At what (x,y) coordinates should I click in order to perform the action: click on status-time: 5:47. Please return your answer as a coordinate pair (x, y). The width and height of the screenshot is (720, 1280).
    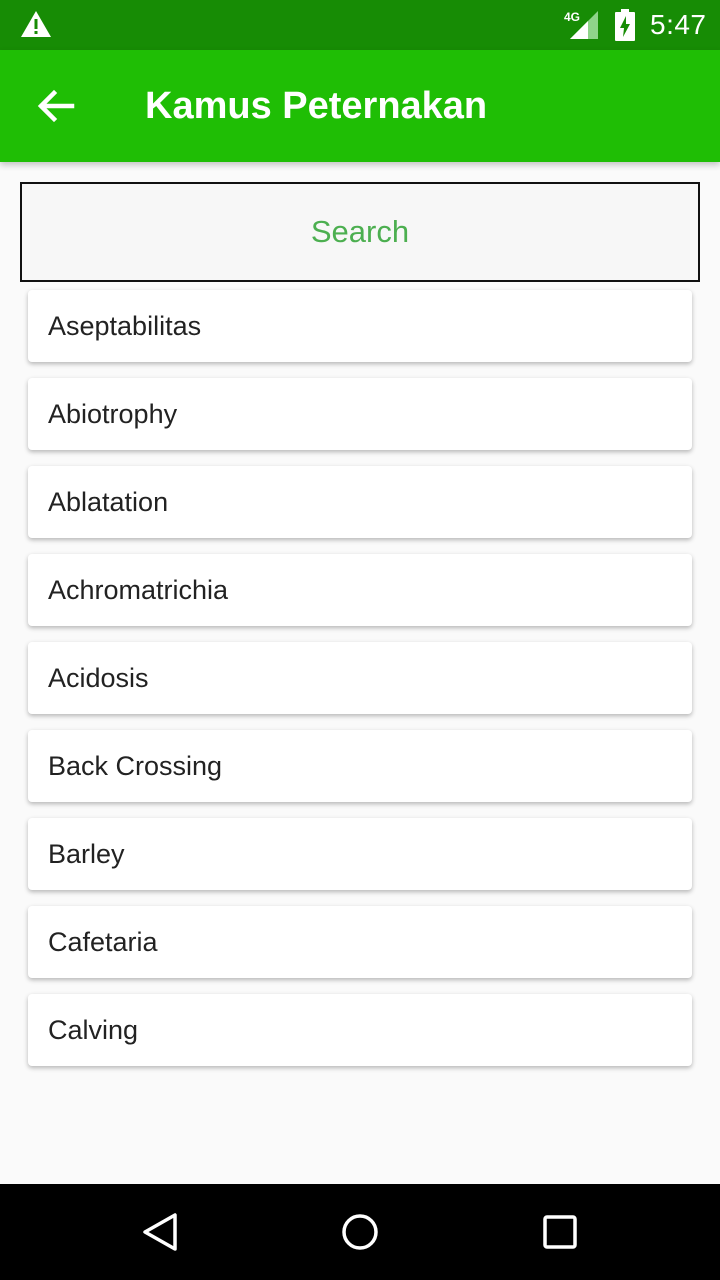
    Looking at the image, I should click on (678, 24).